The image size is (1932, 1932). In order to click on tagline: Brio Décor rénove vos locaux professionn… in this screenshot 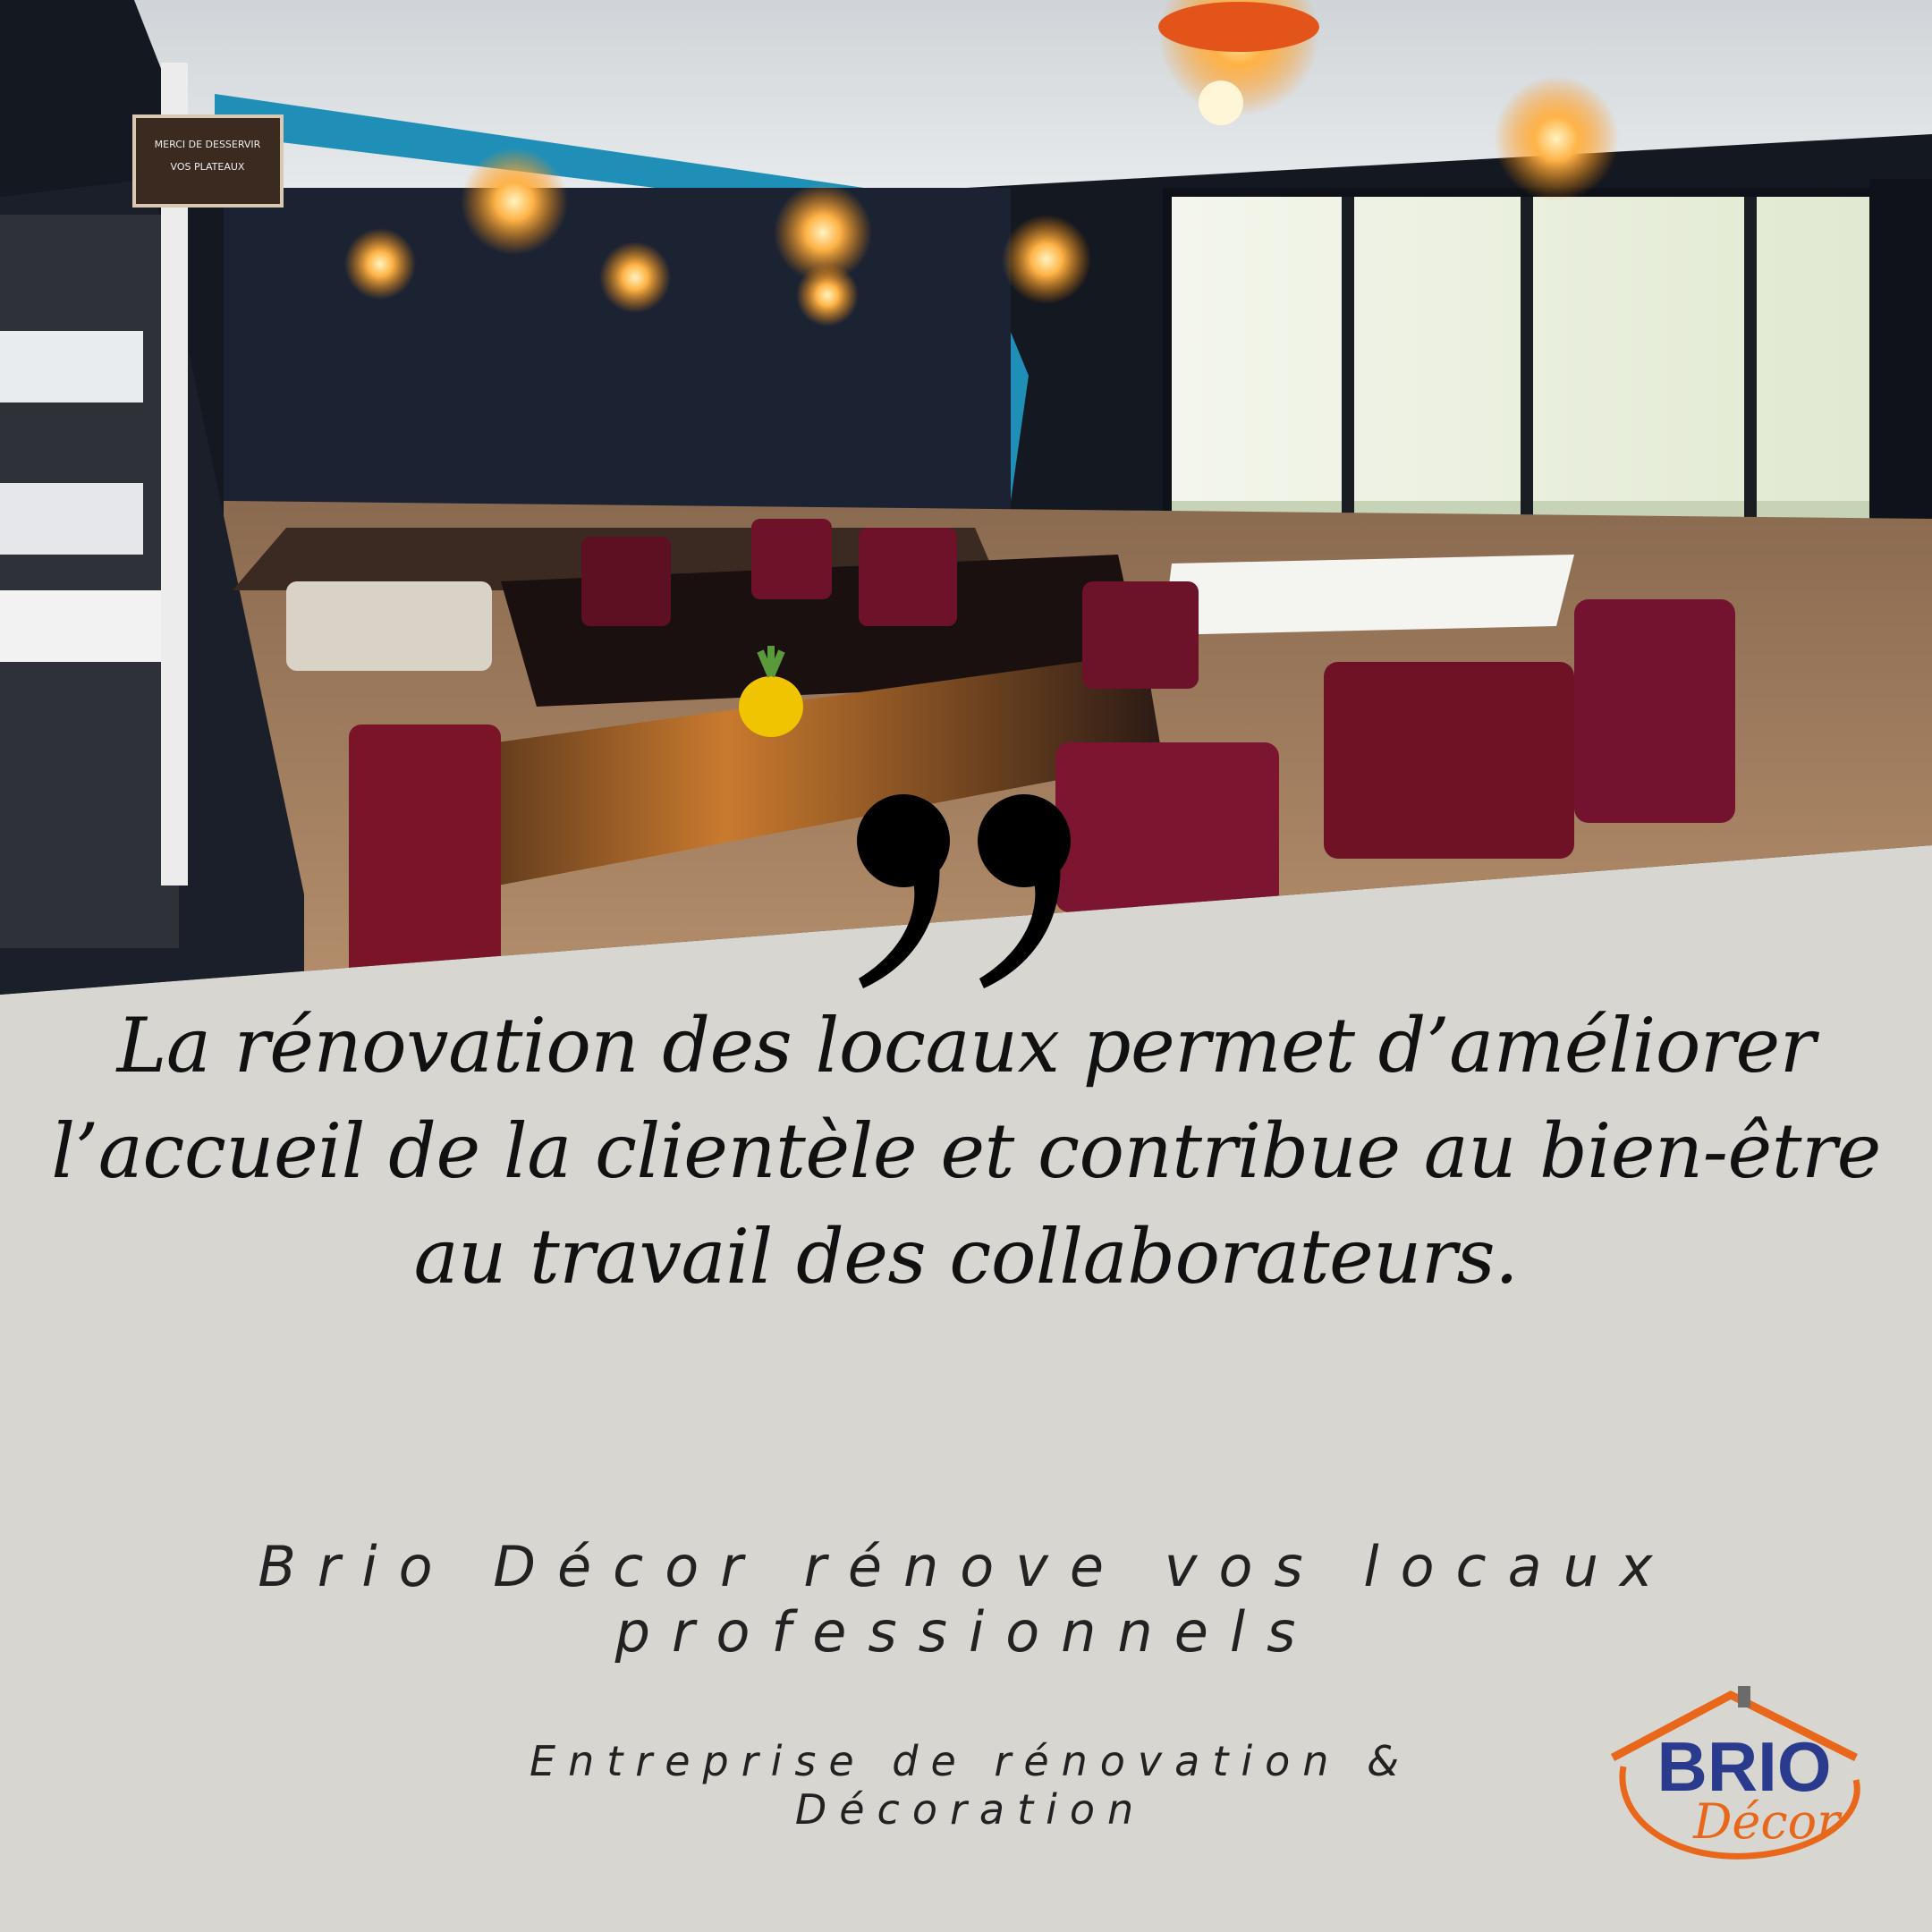, I will do `click(966, 1599)`.